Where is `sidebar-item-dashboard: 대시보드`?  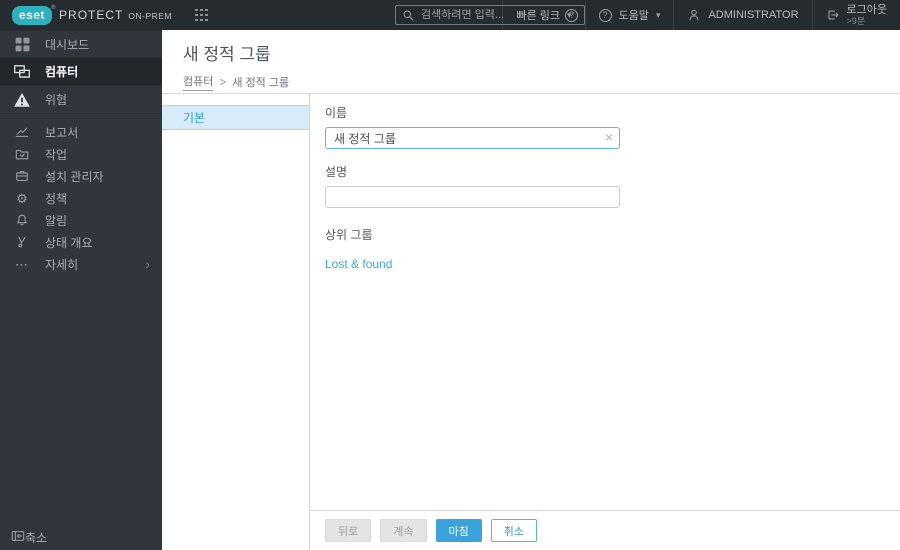 sidebar-item-dashboard: 대시보드 is located at coordinates (81, 44).